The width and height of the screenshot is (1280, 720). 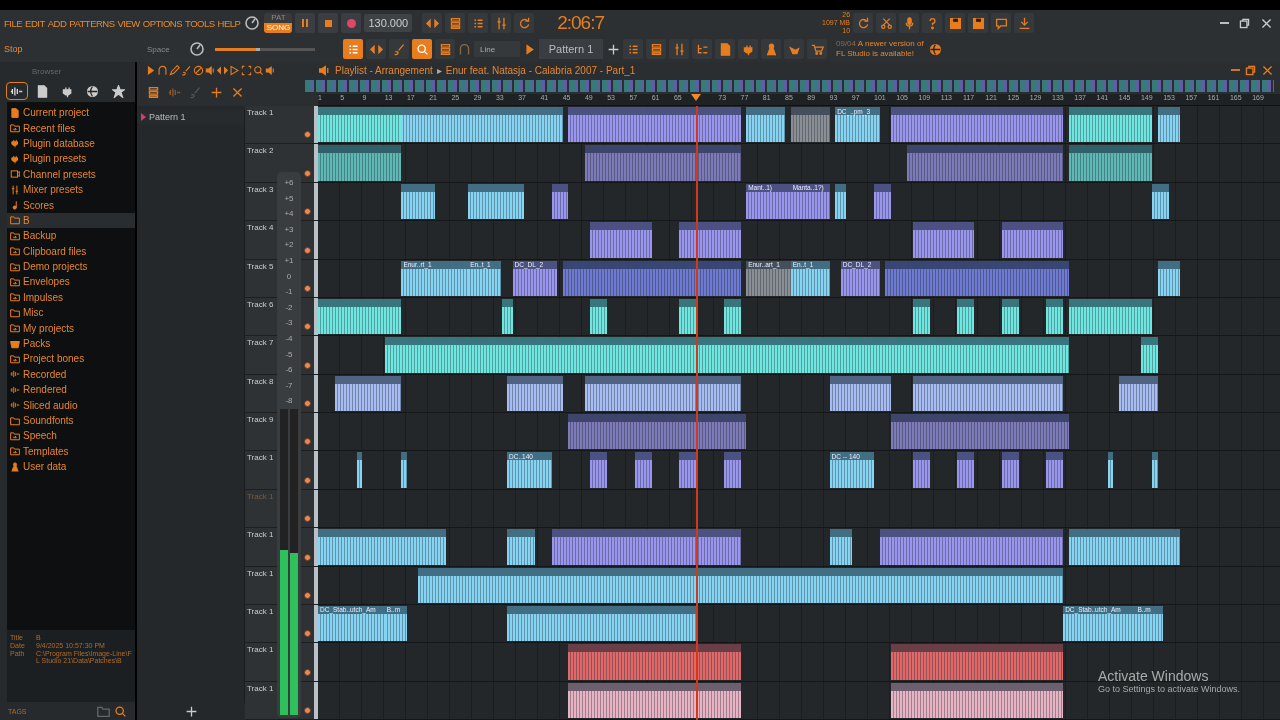 What do you see at coordinates (71, 359) in the screenshot?
I see `browser-item: Project bones` at bounding box center [71, 359].